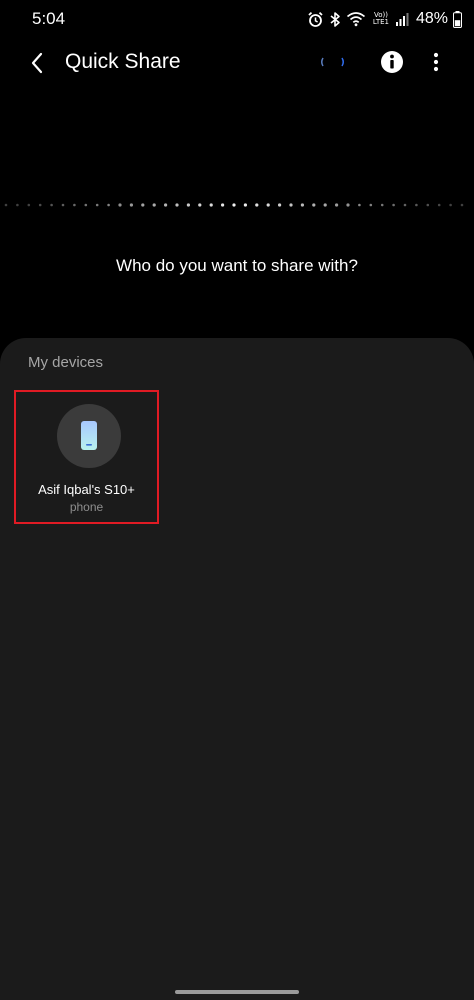 This screenshot has width=474, height=1000. Describe the element at coordinates (457, 19) in the screenshot. I see `battery-icon` at that location.